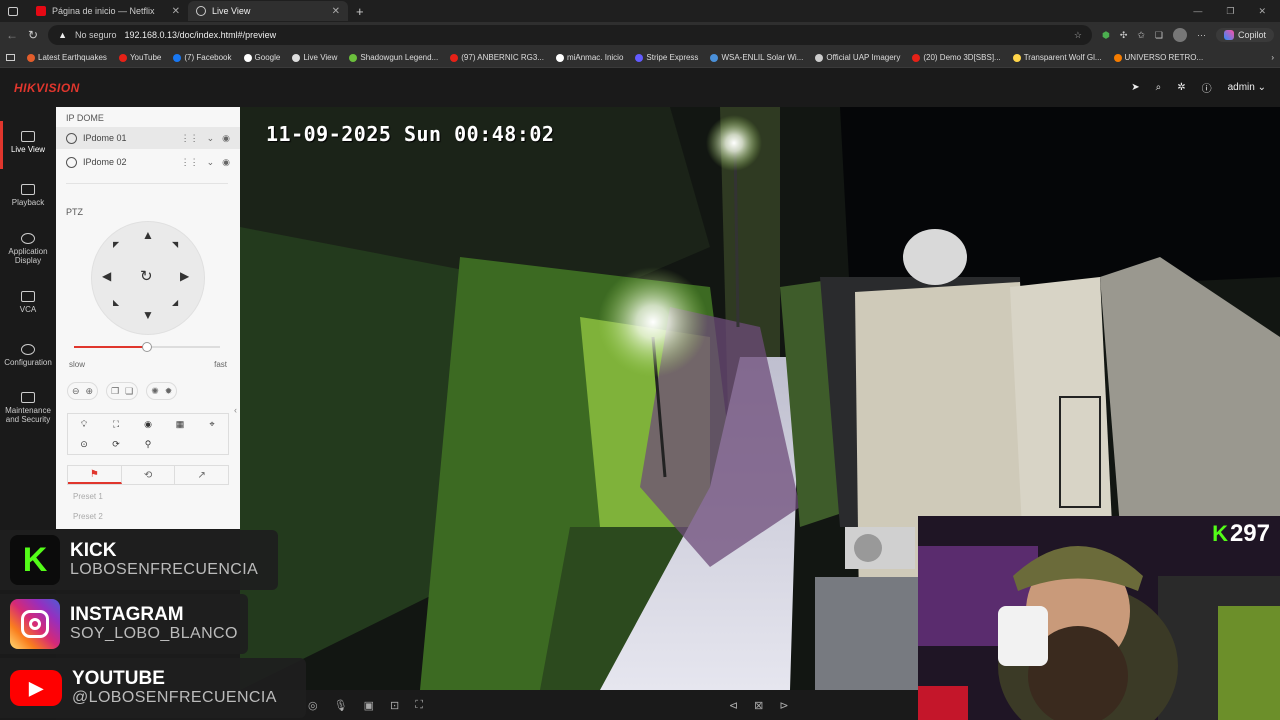 The height and width of the screenshot is (720, 1280). What do you see at coordinates (148, 138) in the screenshot?
I see `camera-item: IPdome 01 ⋮⋮ ⌄ ◉` at bounding box center [148, 138].